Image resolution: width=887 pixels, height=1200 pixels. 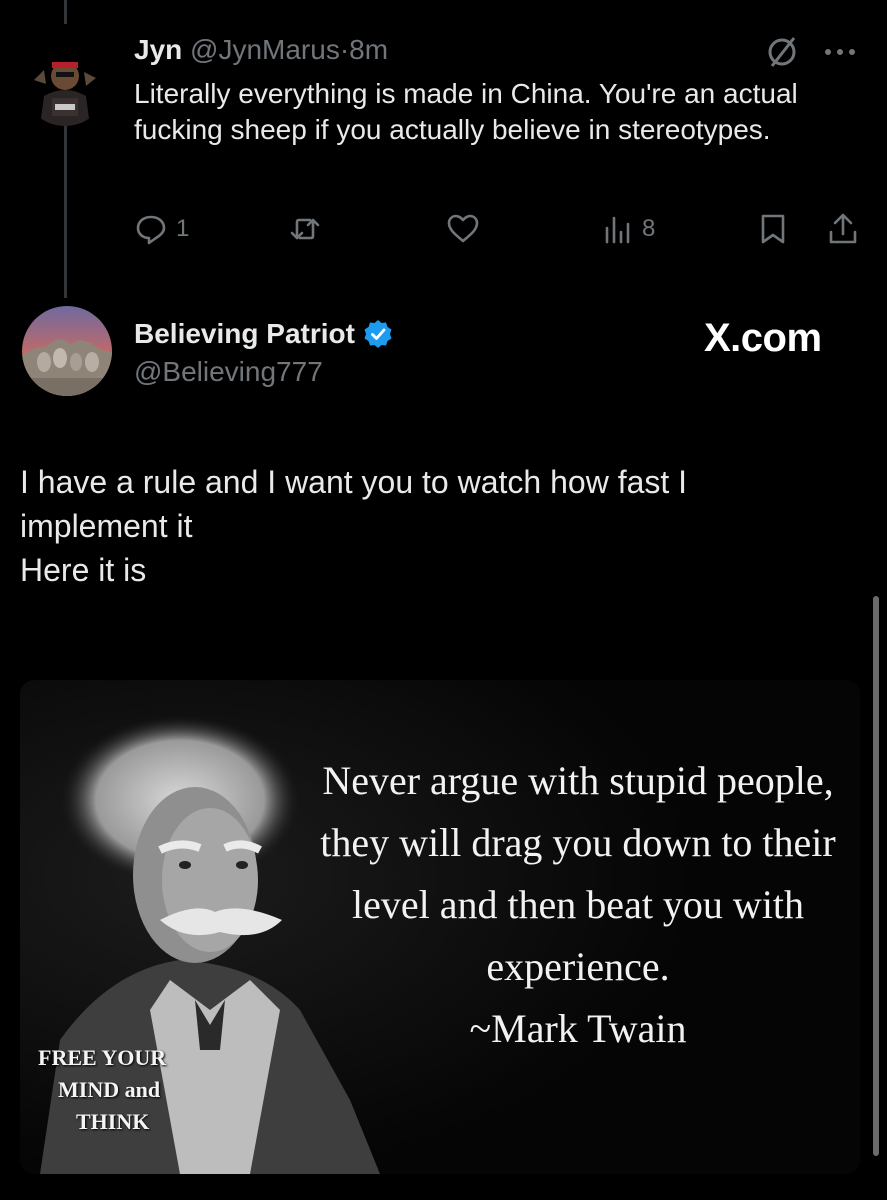 I want to click on share-icon, so click(x=843, y=228).